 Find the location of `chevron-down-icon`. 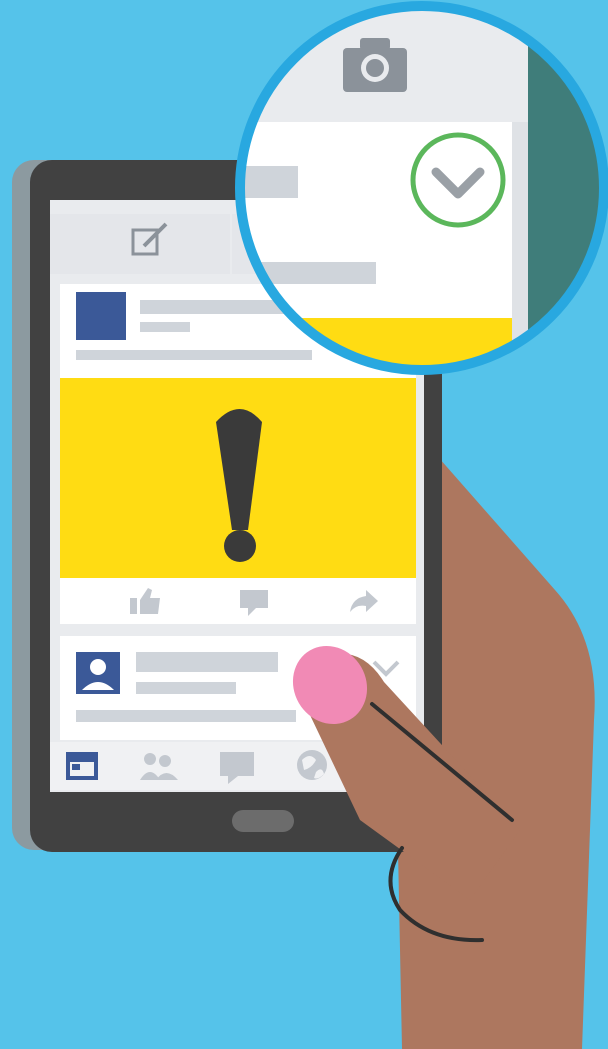

chevron-down-icon is located at coordinates (458, 180).